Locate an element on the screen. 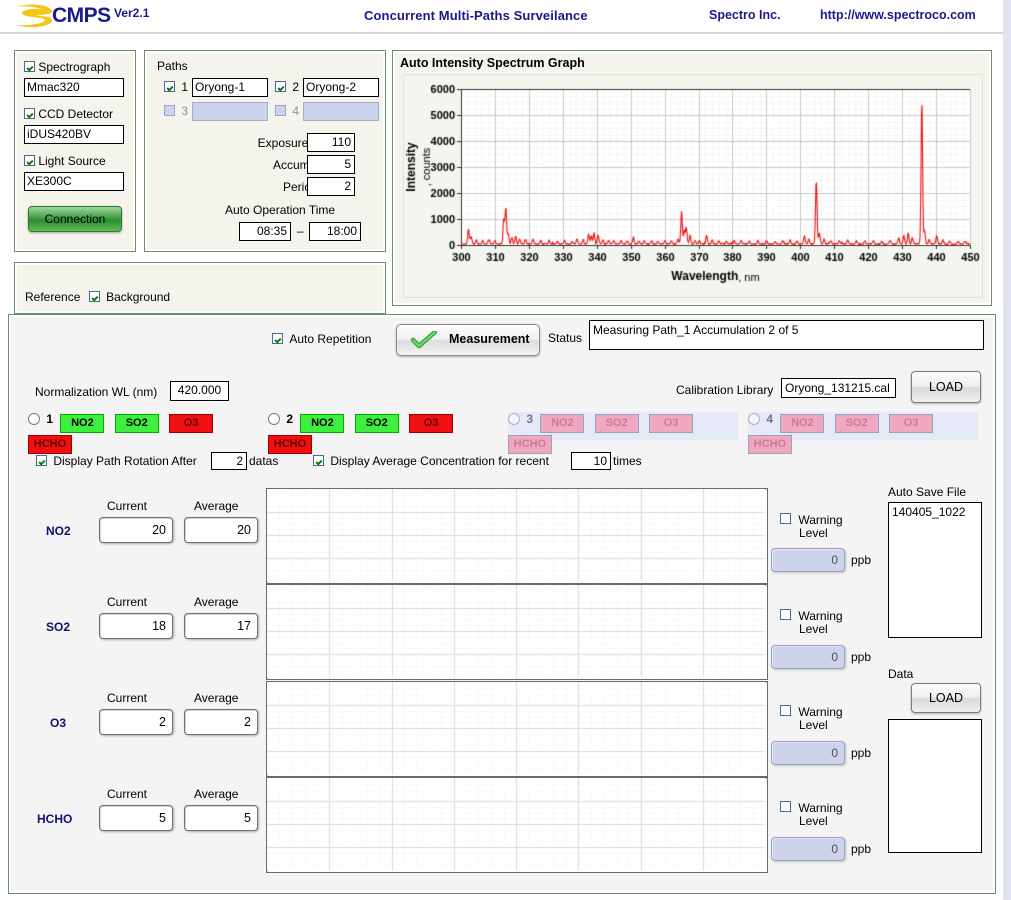  path-status-4: 4 NO2 SO2 O3 HCHO is located at coordinates (863, 433).